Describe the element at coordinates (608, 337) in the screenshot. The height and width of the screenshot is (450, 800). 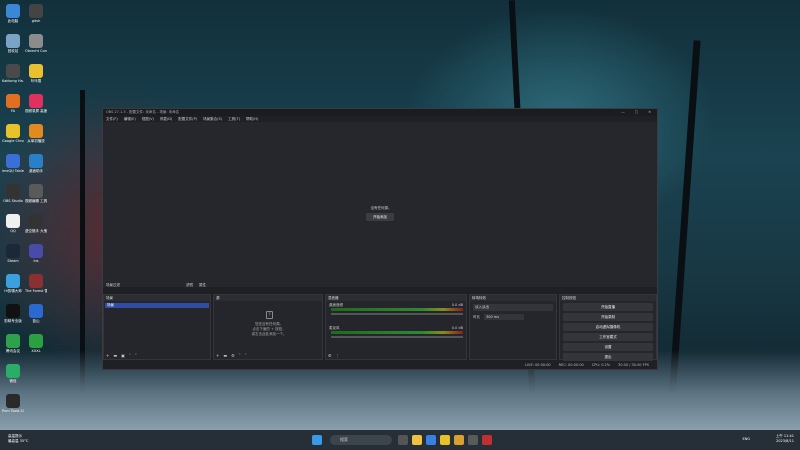
I see `studio-mode-button: 工作室模式` at that location.